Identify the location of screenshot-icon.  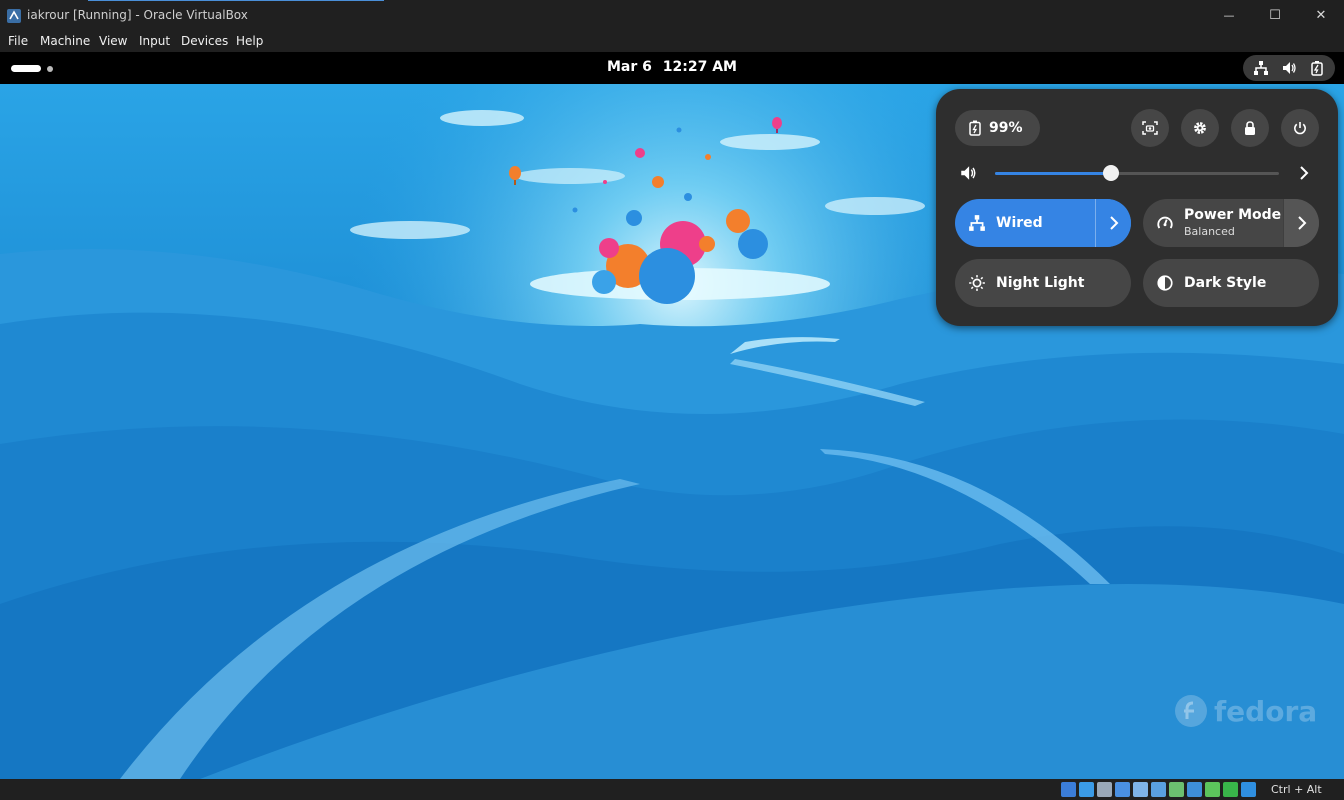
(1150, 128).